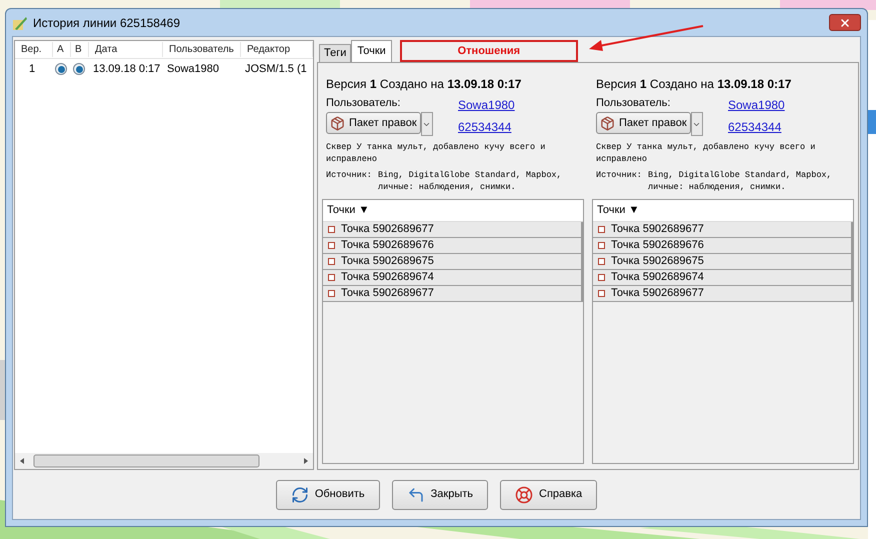 Image resolution: width=876 pixels, height=539 pixels. What do you see at coordinates (32, 69) in the screenshot?
I see `version-cell-text: 1` at bounding box center [32, 69].